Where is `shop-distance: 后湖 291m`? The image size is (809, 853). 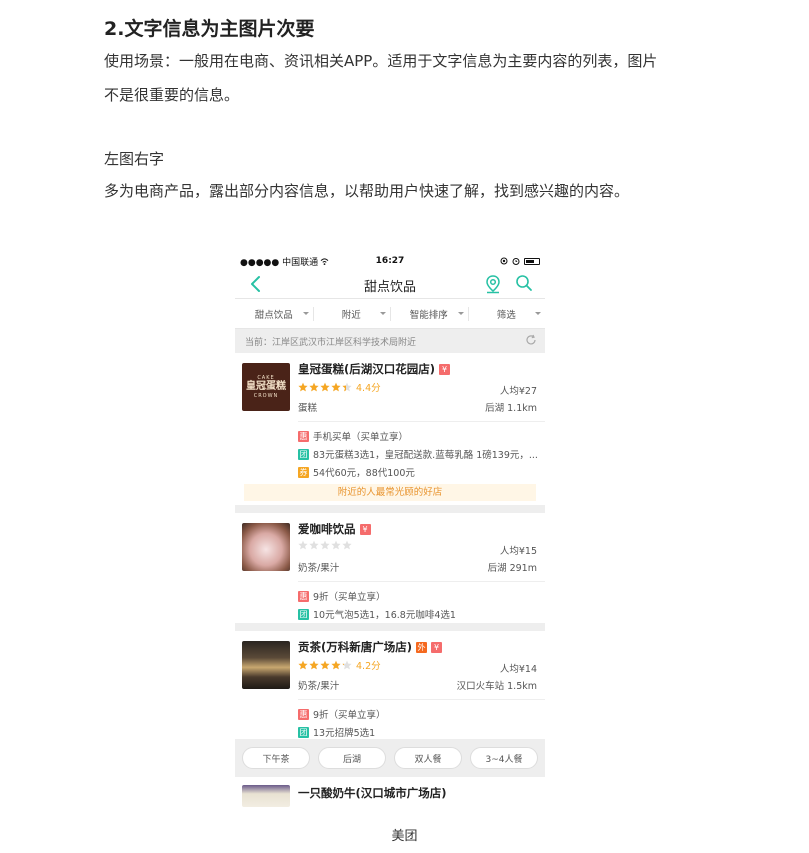
shop-distance: 后湖 291m is located at coordinates (512, 568).